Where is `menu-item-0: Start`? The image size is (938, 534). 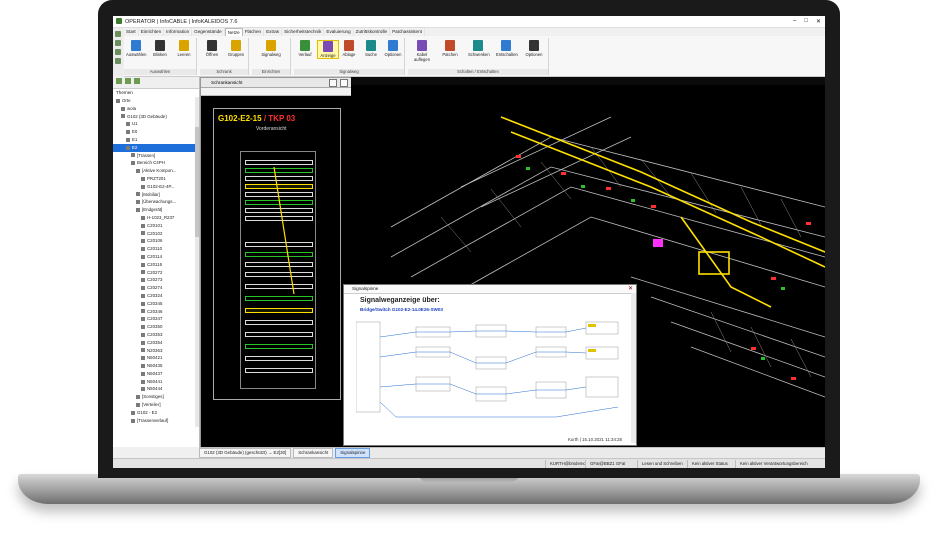 menu-item-0: Start is located at coordinates (131, 32).